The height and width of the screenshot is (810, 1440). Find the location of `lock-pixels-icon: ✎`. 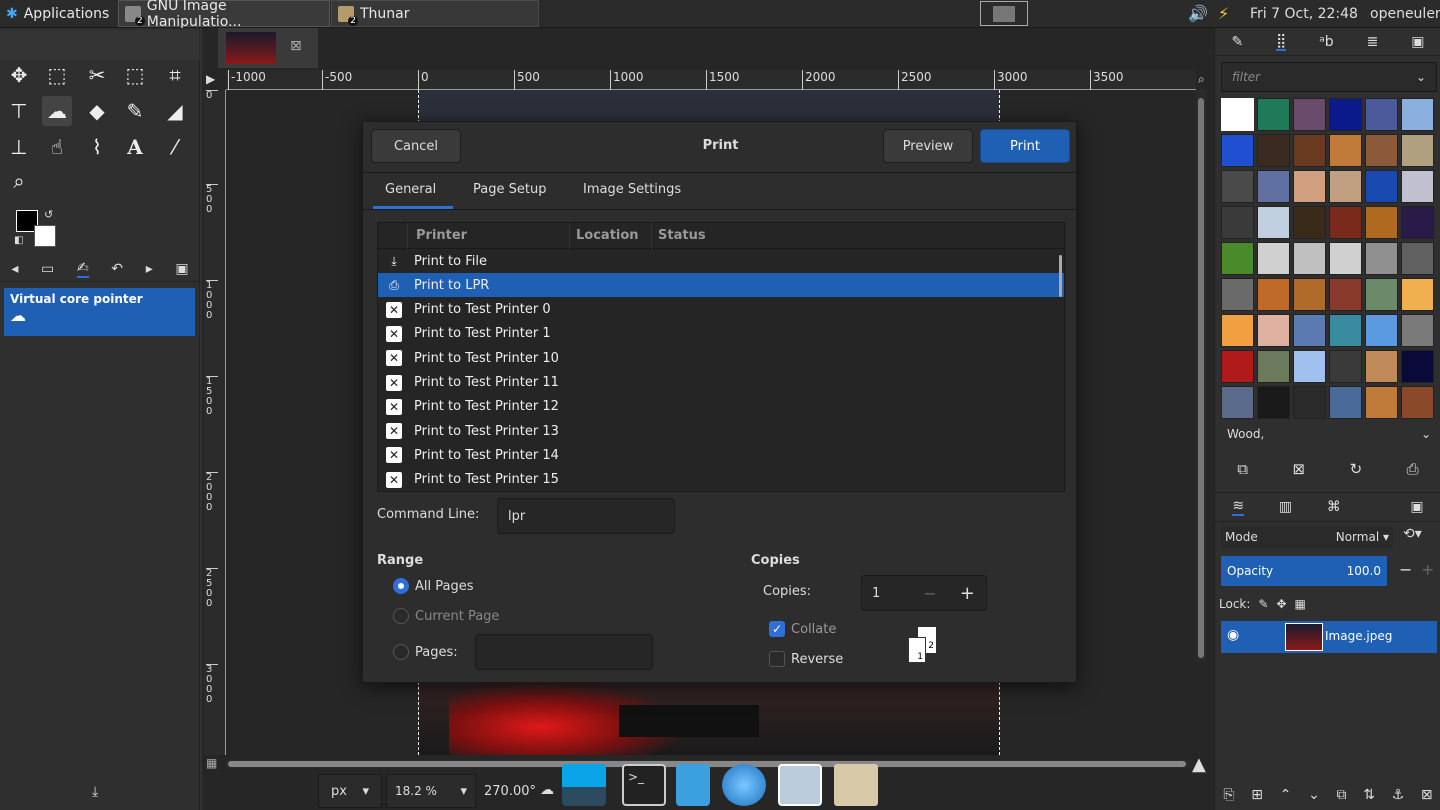

lock-pixels-icon: ✎ is located at coordinates (1263, 604).